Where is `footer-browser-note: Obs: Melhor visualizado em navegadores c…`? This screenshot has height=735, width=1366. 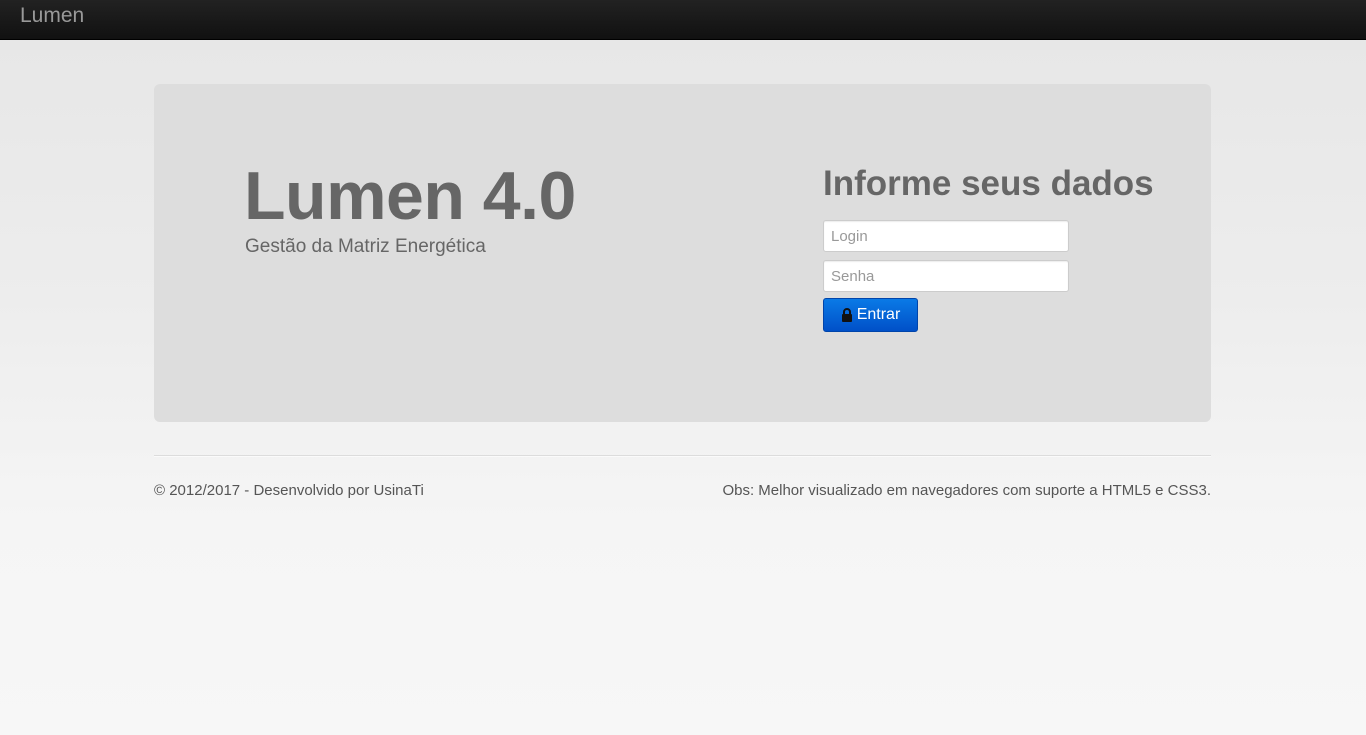 footer-browser-note: Obs: Melhor visualizado em navegadores c… is located at coordinates (966, 490).